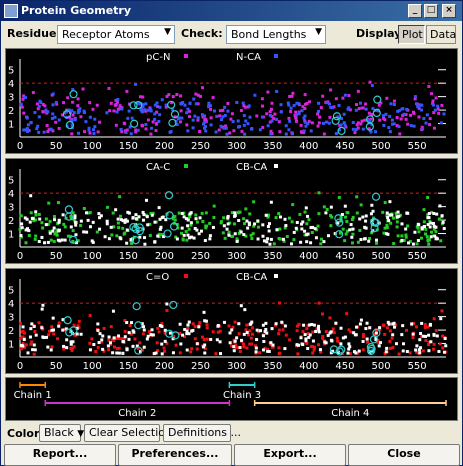 Image resolution: width=463 pixels, height=466 pixels. I want to click on legend-label: pC-N, so click(158, 57).